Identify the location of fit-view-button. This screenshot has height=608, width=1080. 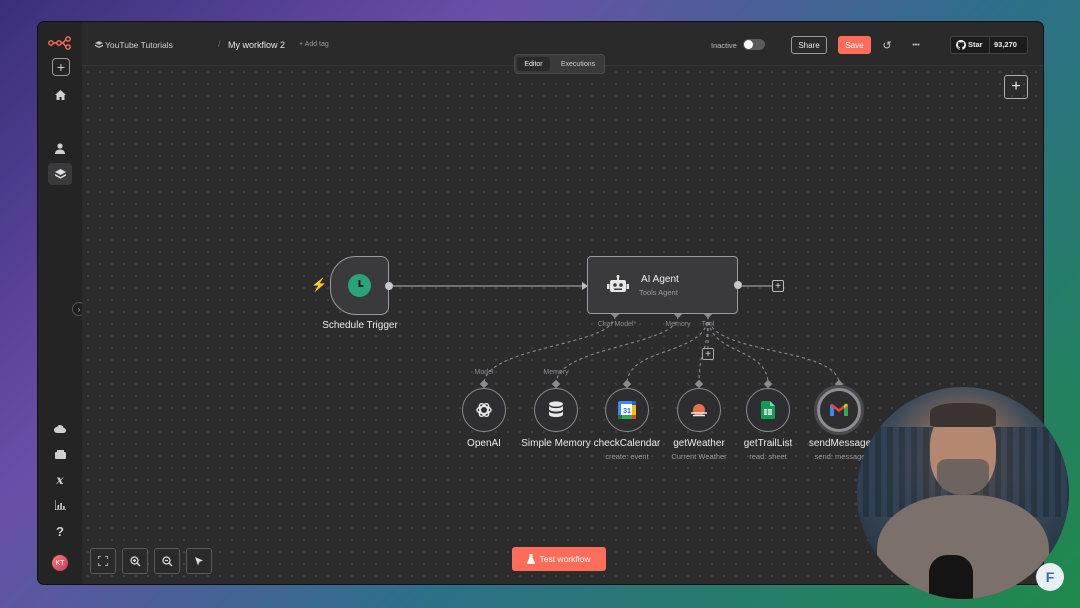
(103, 561).